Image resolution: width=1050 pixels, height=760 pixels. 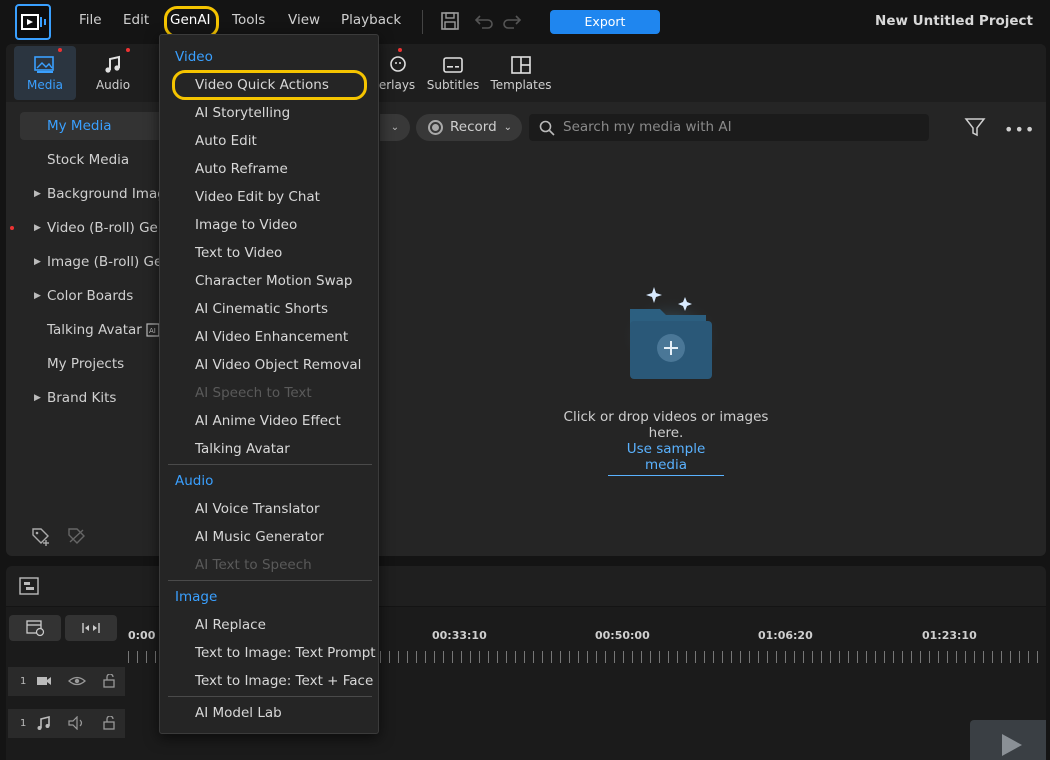 I want to click on preview-thumbnail, so click(x=1008, y=740).